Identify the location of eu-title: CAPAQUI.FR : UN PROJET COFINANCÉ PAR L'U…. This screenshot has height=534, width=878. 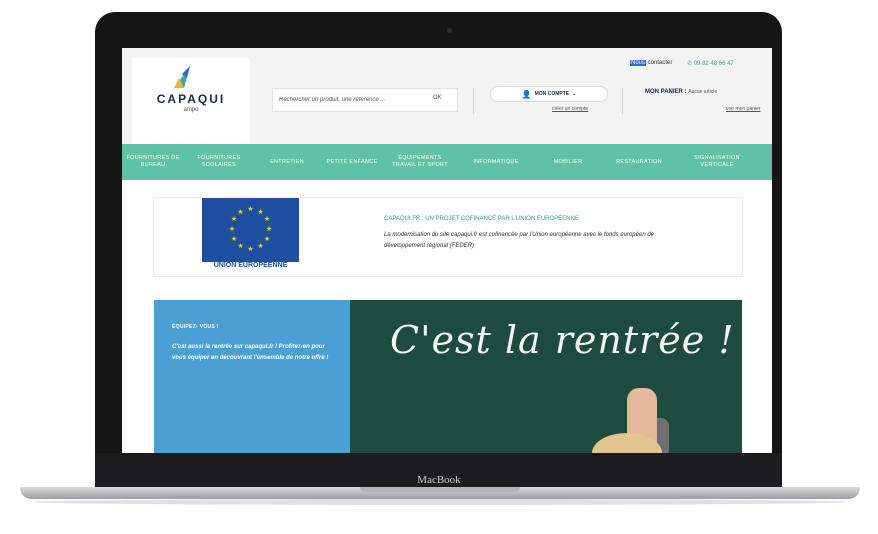
(481, 219).